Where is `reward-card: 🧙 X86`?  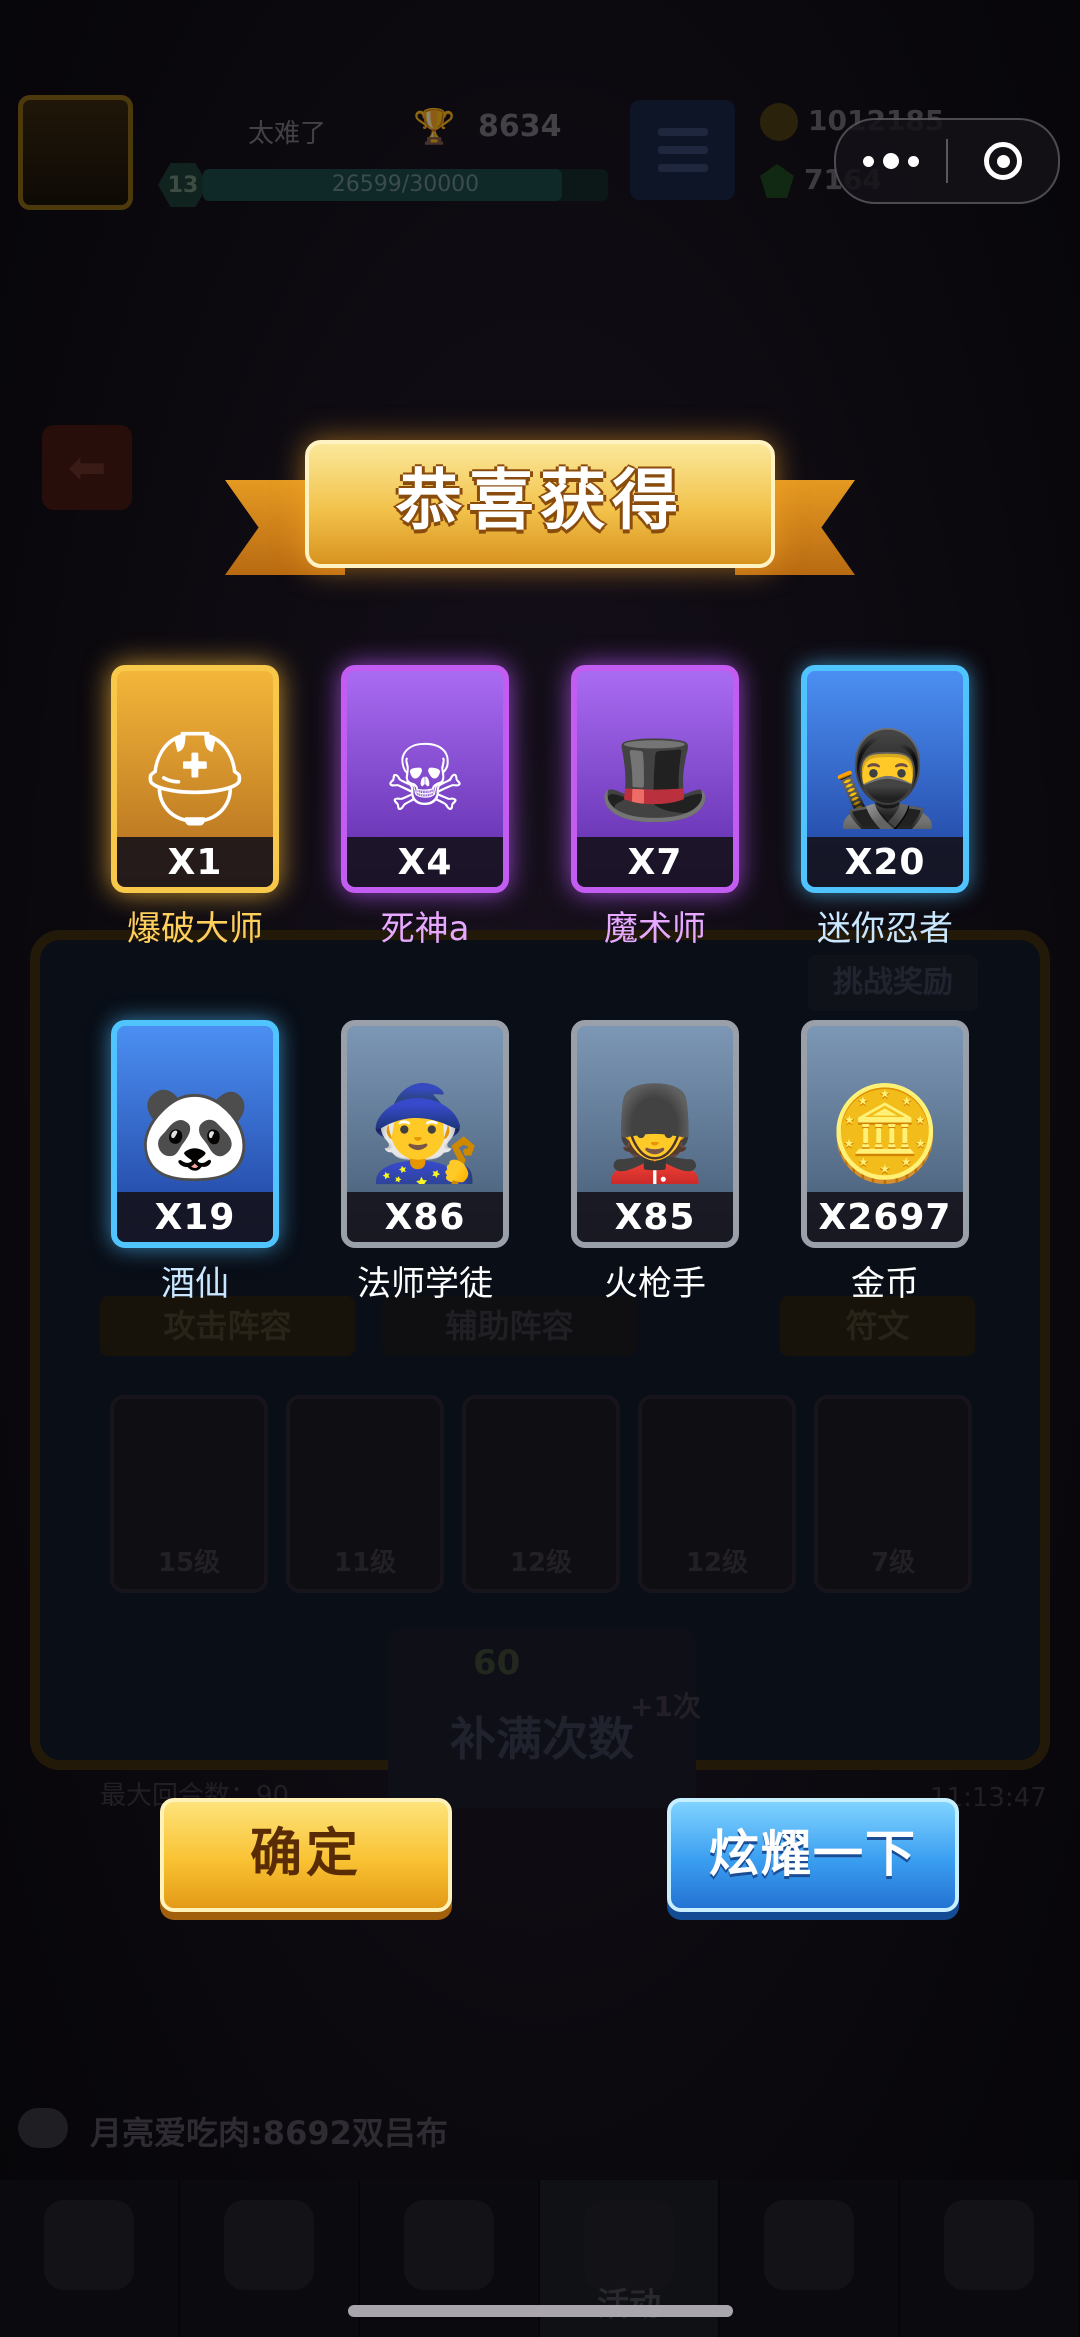
reward-card: 🧙 X86 is located at coordinates (425, 1134).